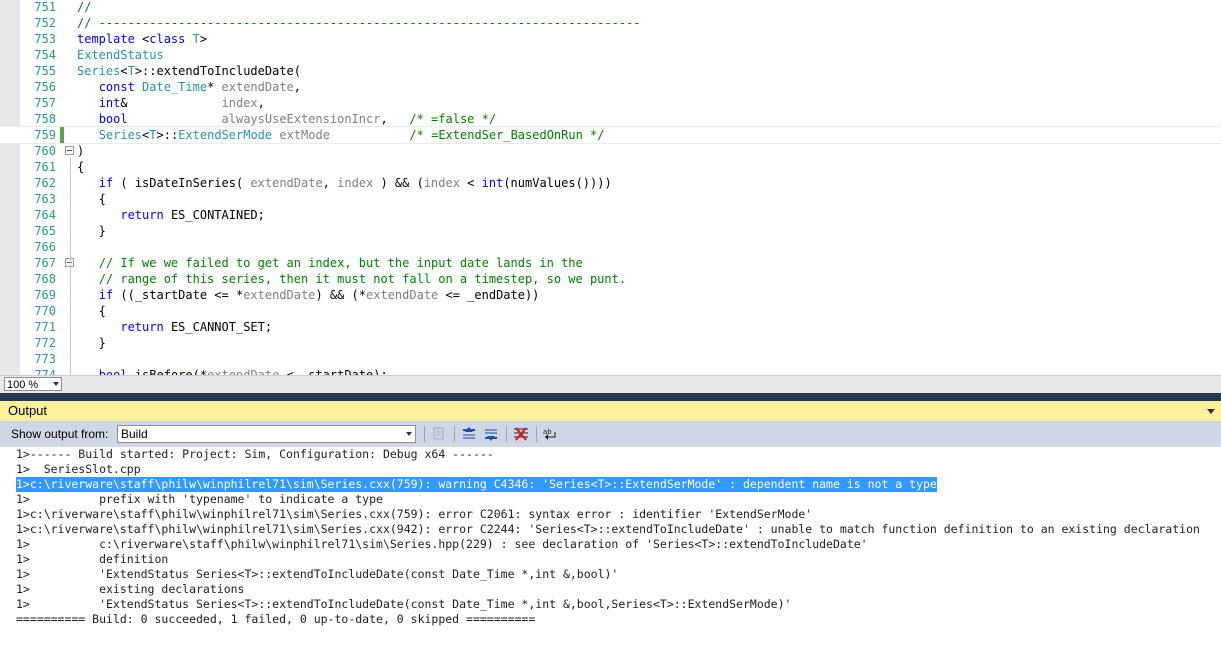 The height and width of the screenshot is (660, 1221). Describe the element at coordinates (610, 359) in the screenshot. I see `code-line: 773` at that location.